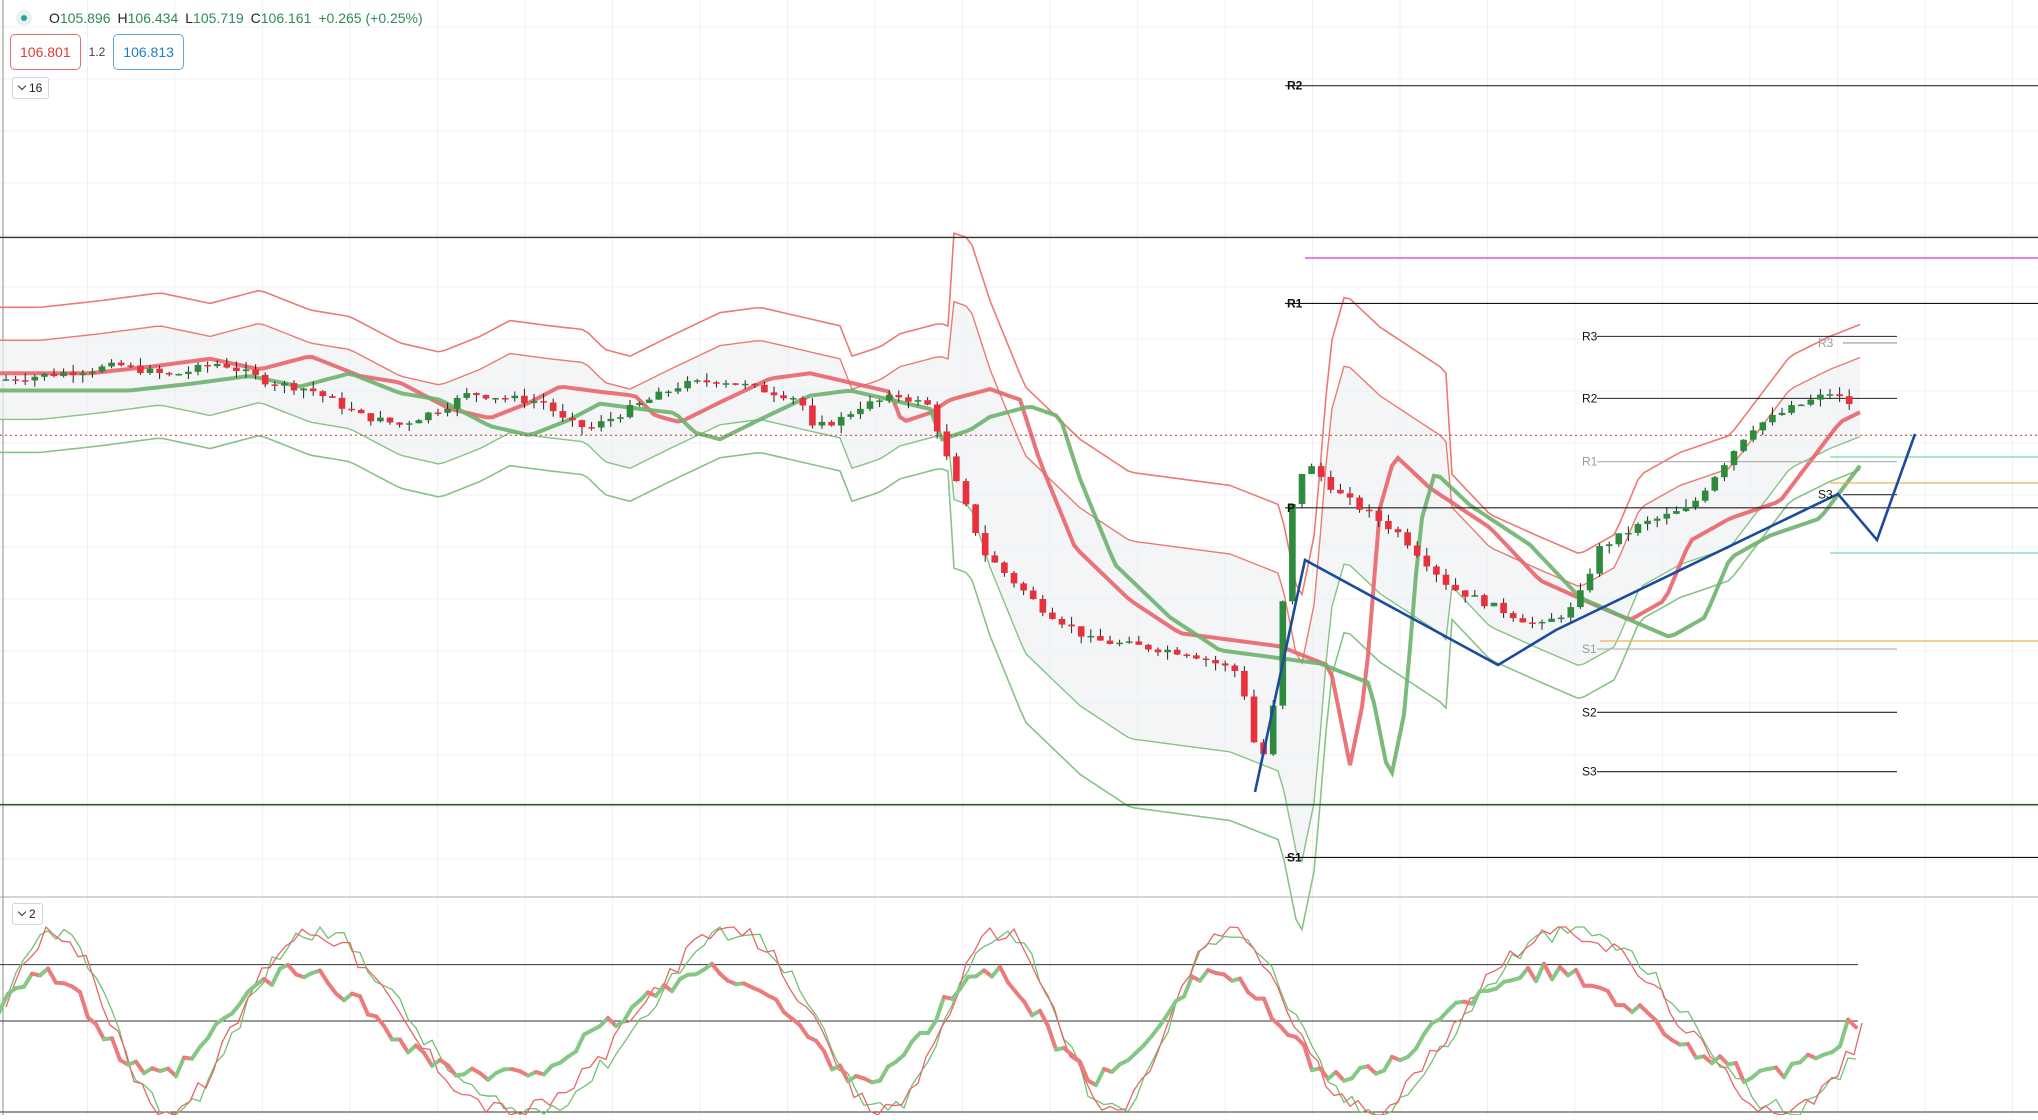  Describe the element at coordinates (45, 52) in the screenshot. I see `sell-button: 106.801` at that location.